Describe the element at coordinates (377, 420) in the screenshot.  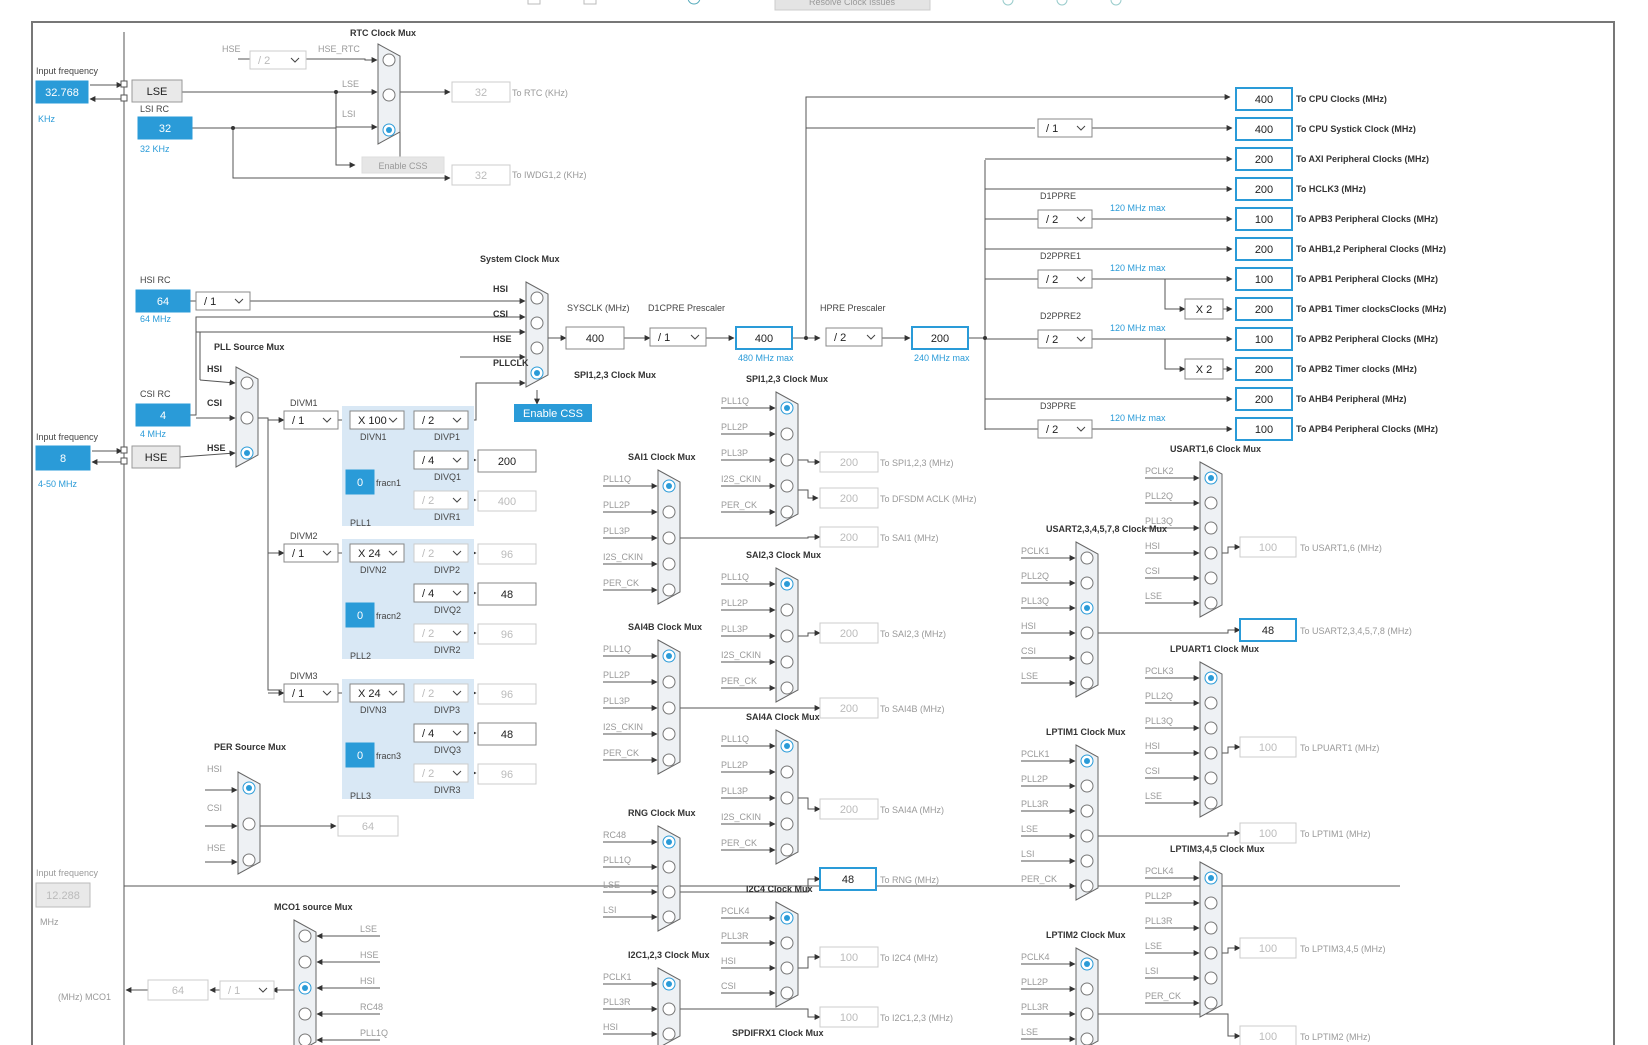
I see `divn-multiplier: X 100` at that location.